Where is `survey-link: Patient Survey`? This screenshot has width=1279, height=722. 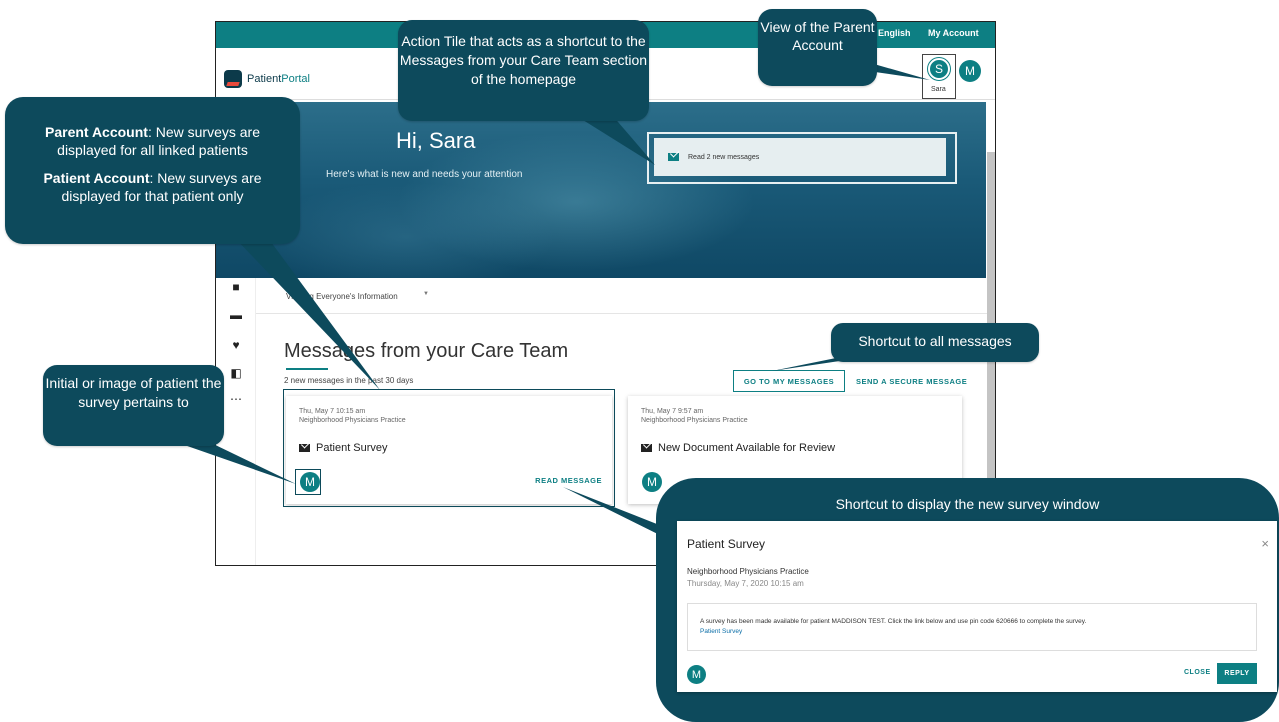
survey-link: Patient Survey is located at coordinates (972, 631).